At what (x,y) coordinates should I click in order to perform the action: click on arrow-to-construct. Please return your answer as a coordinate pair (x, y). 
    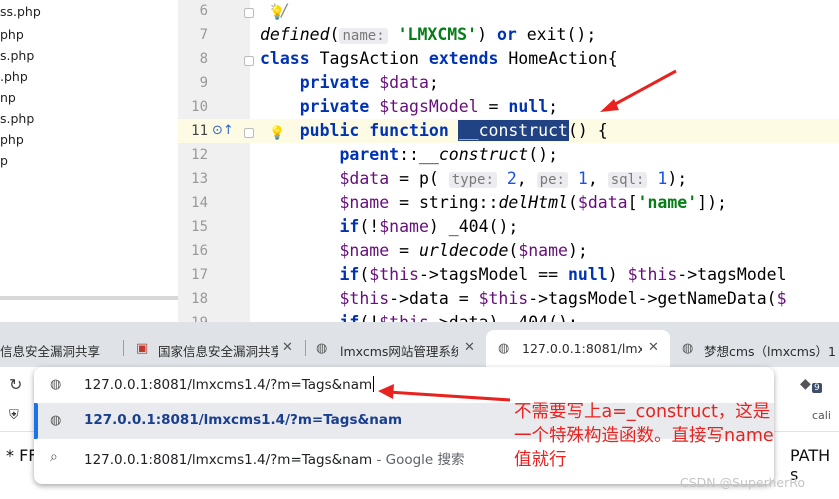
    Looking at the image, I should click on (638, 90).